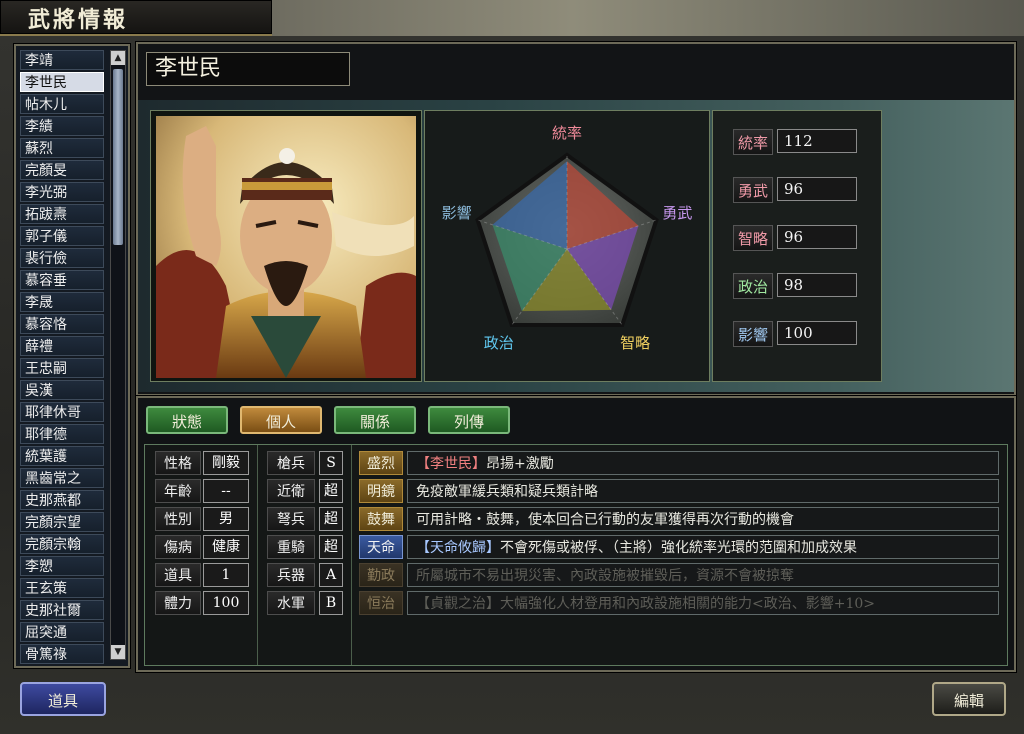 Image resolution: width=1024 pixels, height=734 pixels. Describe the element at coordinates (62, 632) in the screenshot. I see `officer-list-item: 屈突通` at that location.